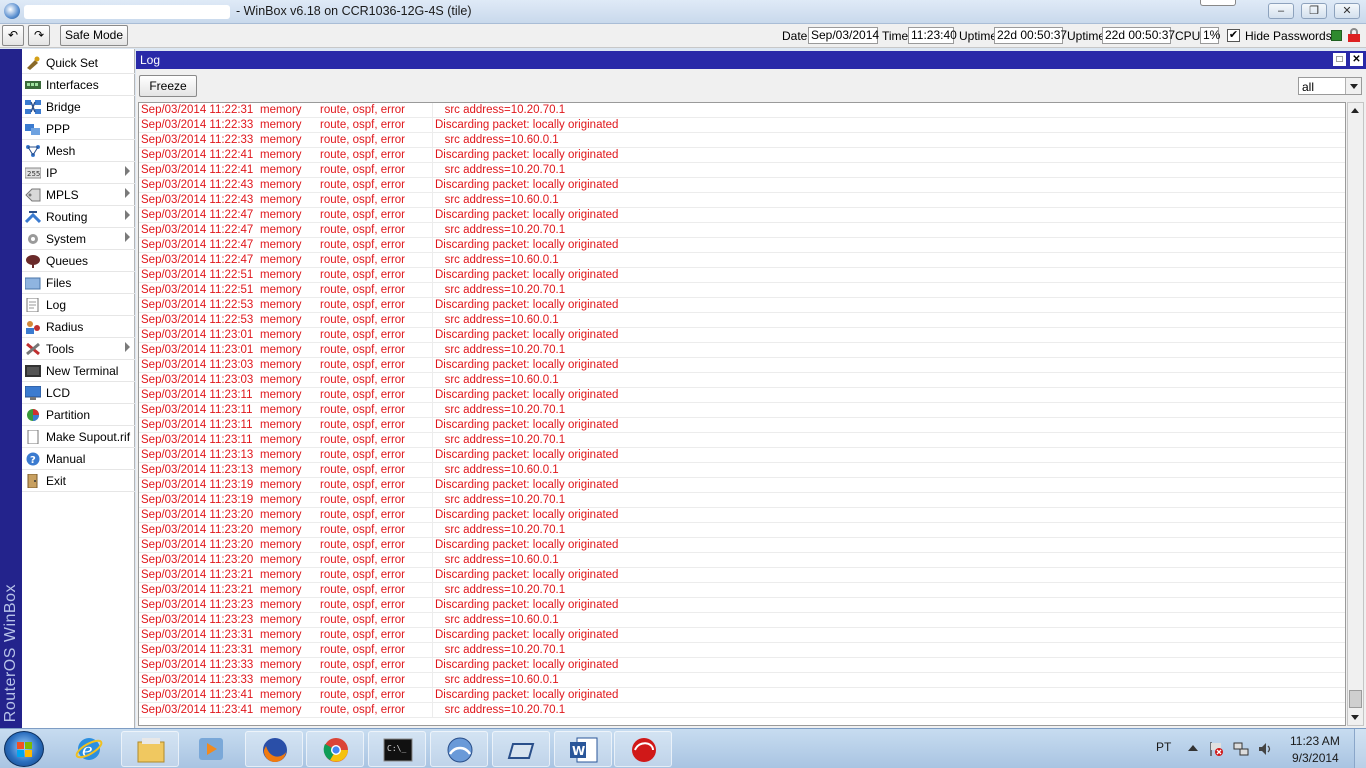 The height and width of the screenshot is (768, 1366). What do you see at coordinates (1355, 717) in the screenshot?
I see `scroll-down-icon` at bounding box center [1355, 717].